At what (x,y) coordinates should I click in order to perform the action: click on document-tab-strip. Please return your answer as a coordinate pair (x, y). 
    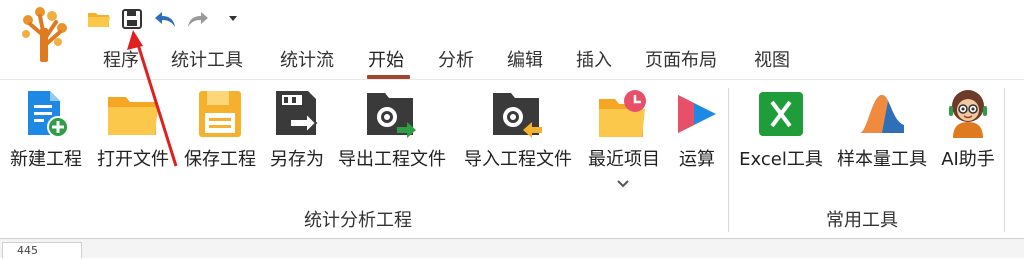
    Looking at the image, I should click on (512, 248).